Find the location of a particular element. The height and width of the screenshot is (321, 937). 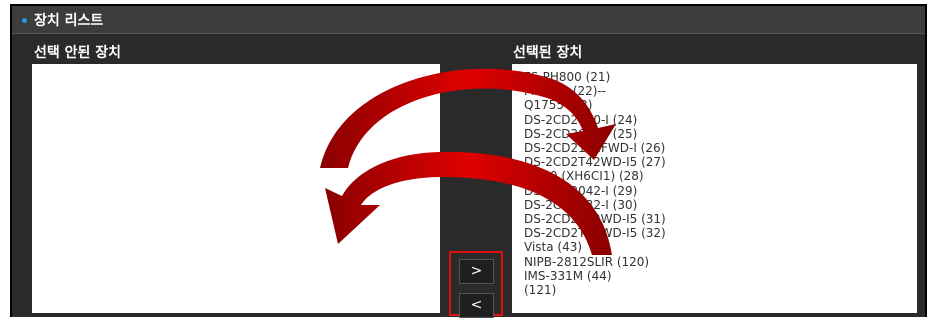

device-list-item: FS-PH800 (21) is located at coordinates (567, 77).